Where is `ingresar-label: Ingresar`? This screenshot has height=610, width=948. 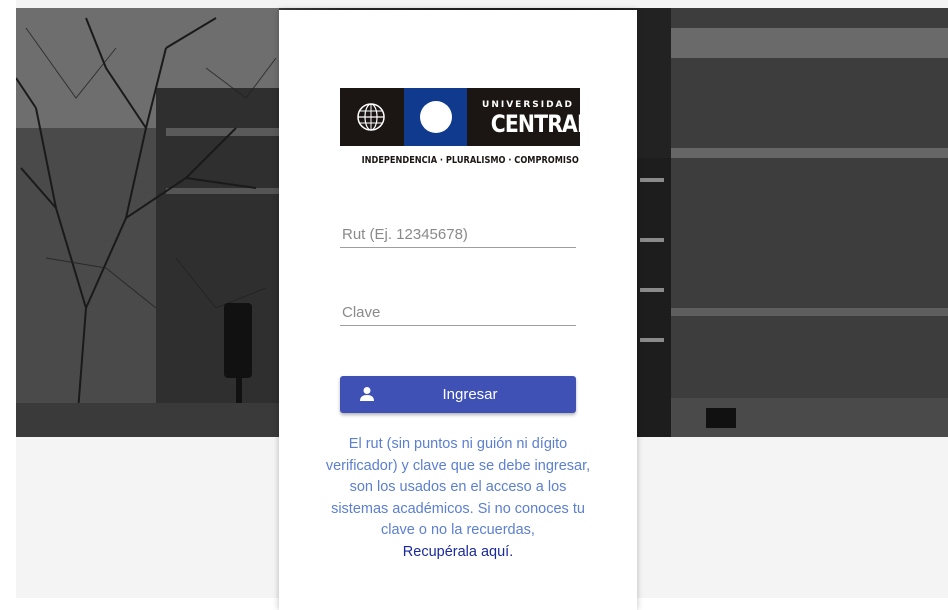 ingresar-label: Ingresar is located at coordinates (470, 394).